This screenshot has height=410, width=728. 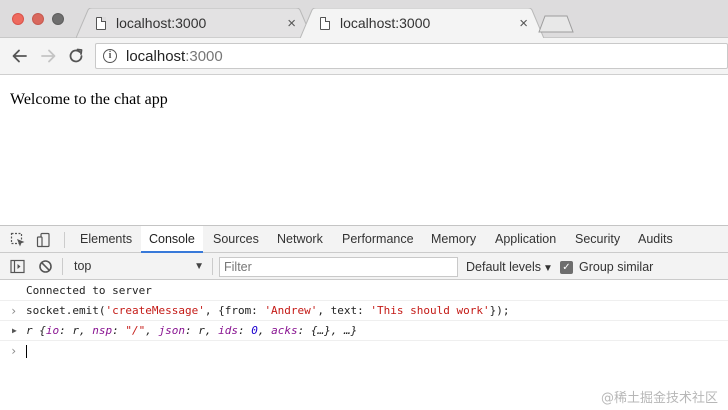 I want to click on zoom-window-button, so click(x=58, y=19).